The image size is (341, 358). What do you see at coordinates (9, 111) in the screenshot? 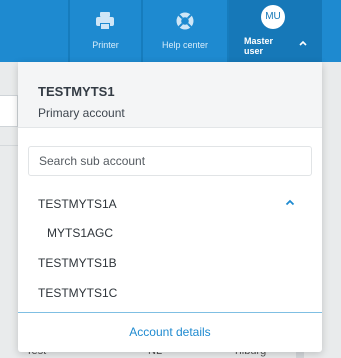
I see `background-field` at bounding box center [9, 111].